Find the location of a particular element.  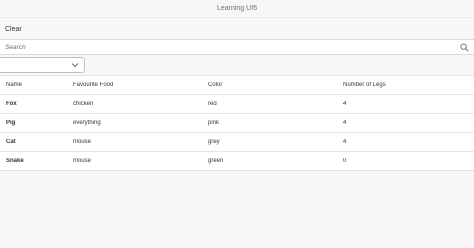

column-header-name: Name is located at coordinates (33, 85).